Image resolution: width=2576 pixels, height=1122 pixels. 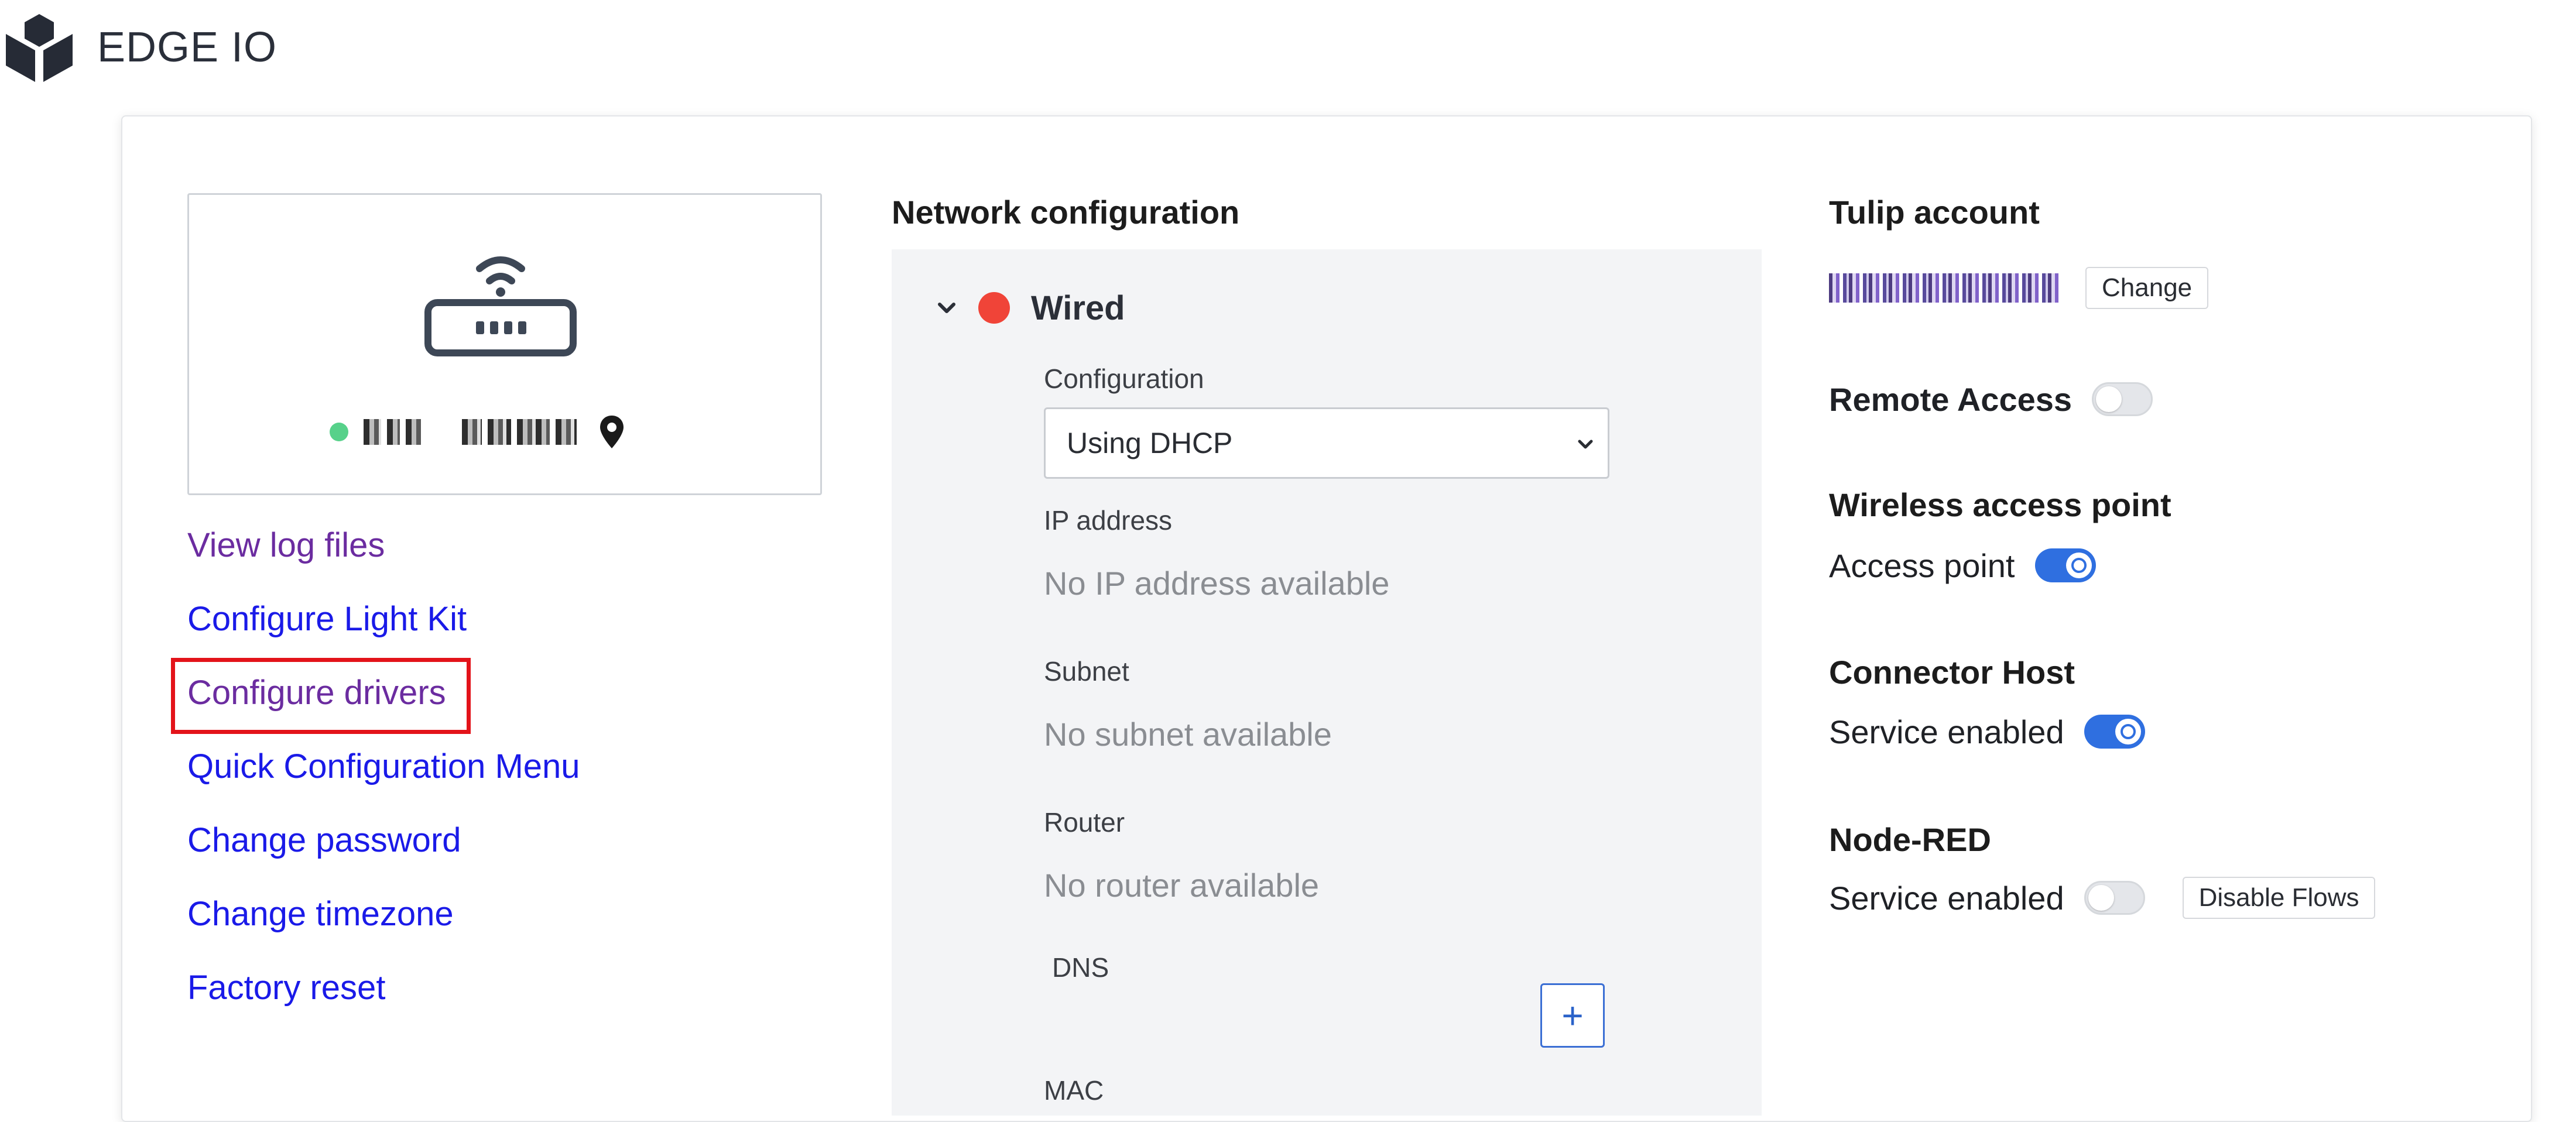 I want to click on ip-address-value: No IP address available, so click(x=1217, y=583).